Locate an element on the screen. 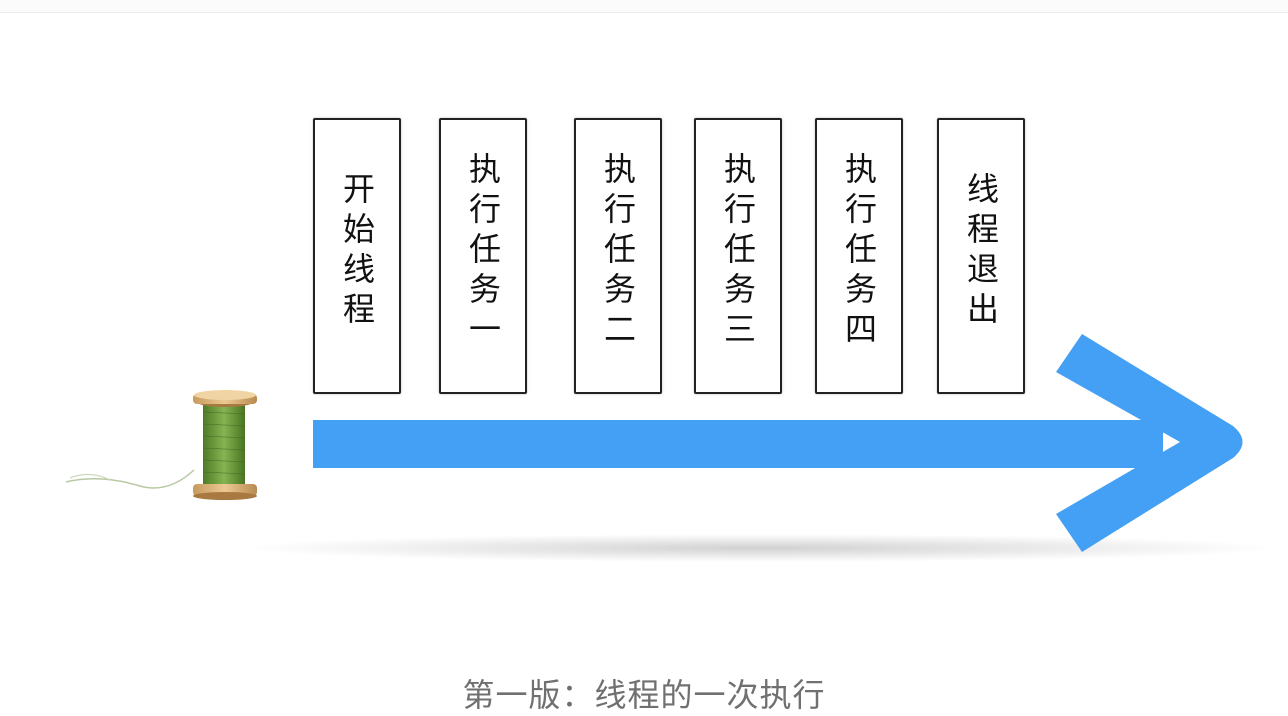 The height and width of the screenshot is (716, 1288). box-label: 执行任务二 is located at coordinates (618, 252).